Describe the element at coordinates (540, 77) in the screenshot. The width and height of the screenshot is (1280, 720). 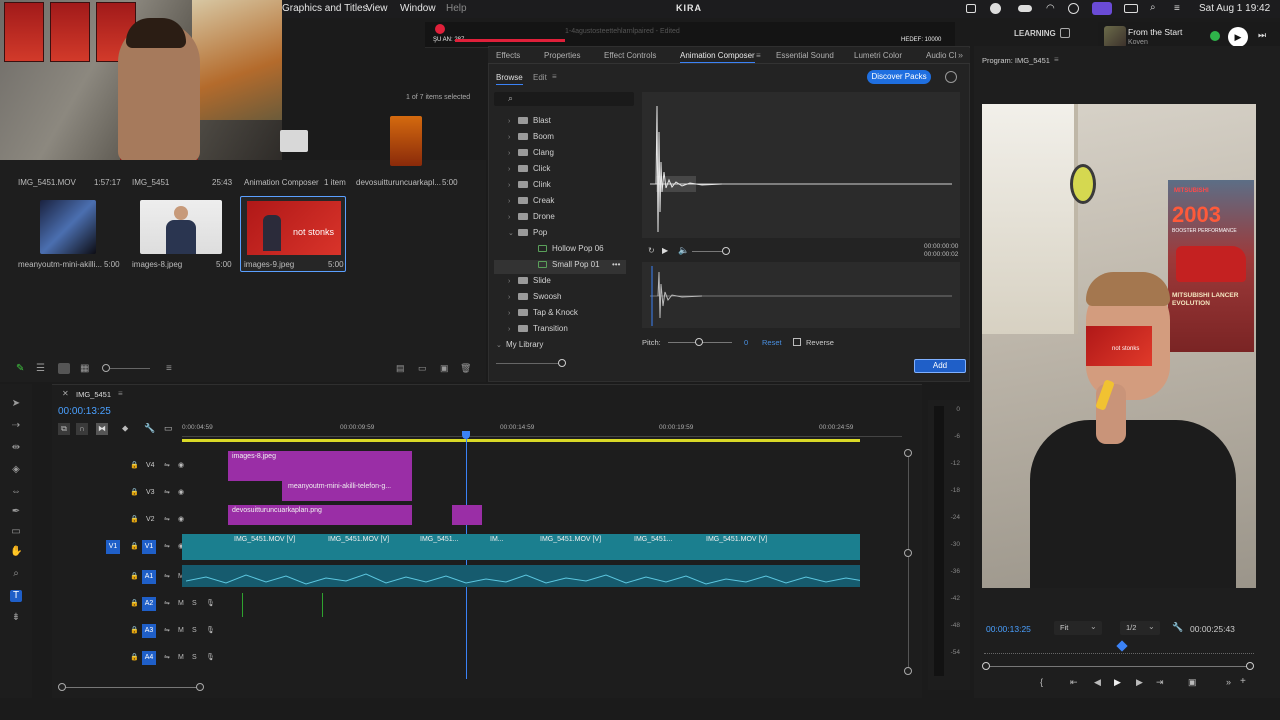
I see `subtab-edit: Edit` at that location.